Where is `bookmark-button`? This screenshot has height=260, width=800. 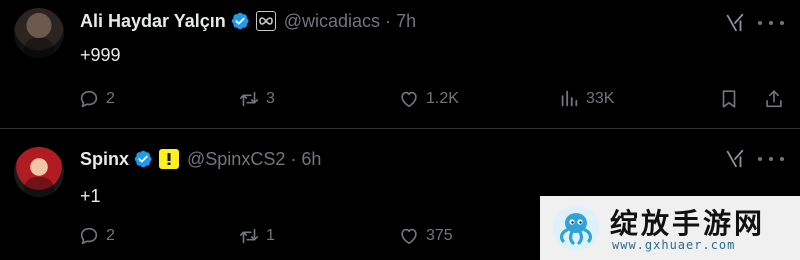
bookmark-button is located at coordinates (729, 99).